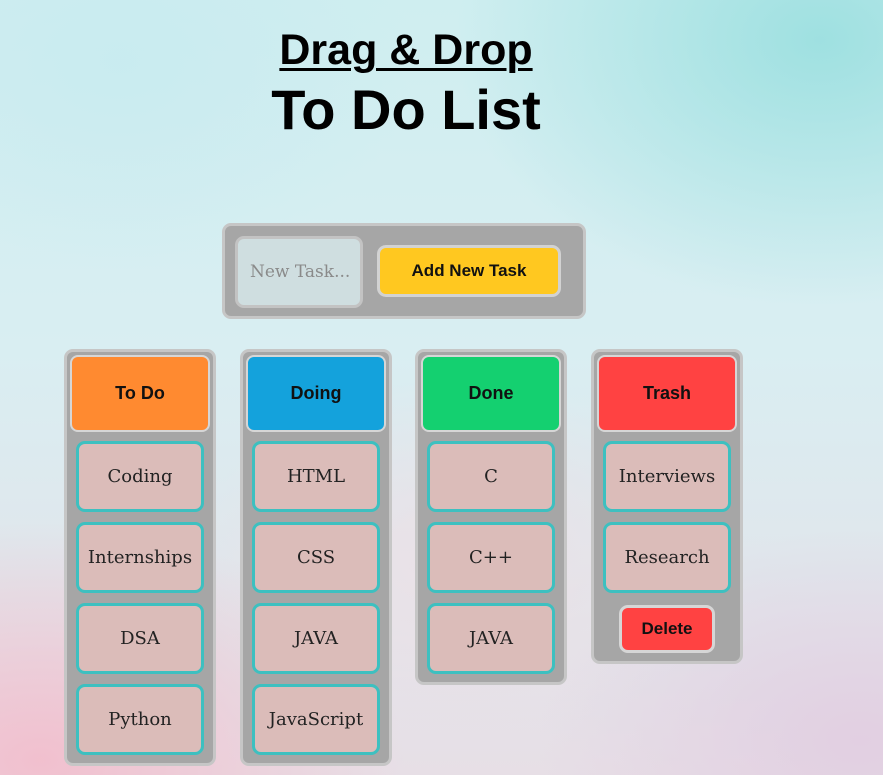 The height and width of the screenshot is (775, 883). I want to click on add-task-panel: Add New Task, so click(404, 271).